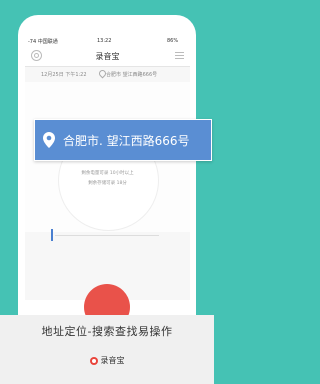  Describe the element at coordinates (126, 141) in the screenshot. I see `callout-address: 合肥市. 望江西路666号` at that location.